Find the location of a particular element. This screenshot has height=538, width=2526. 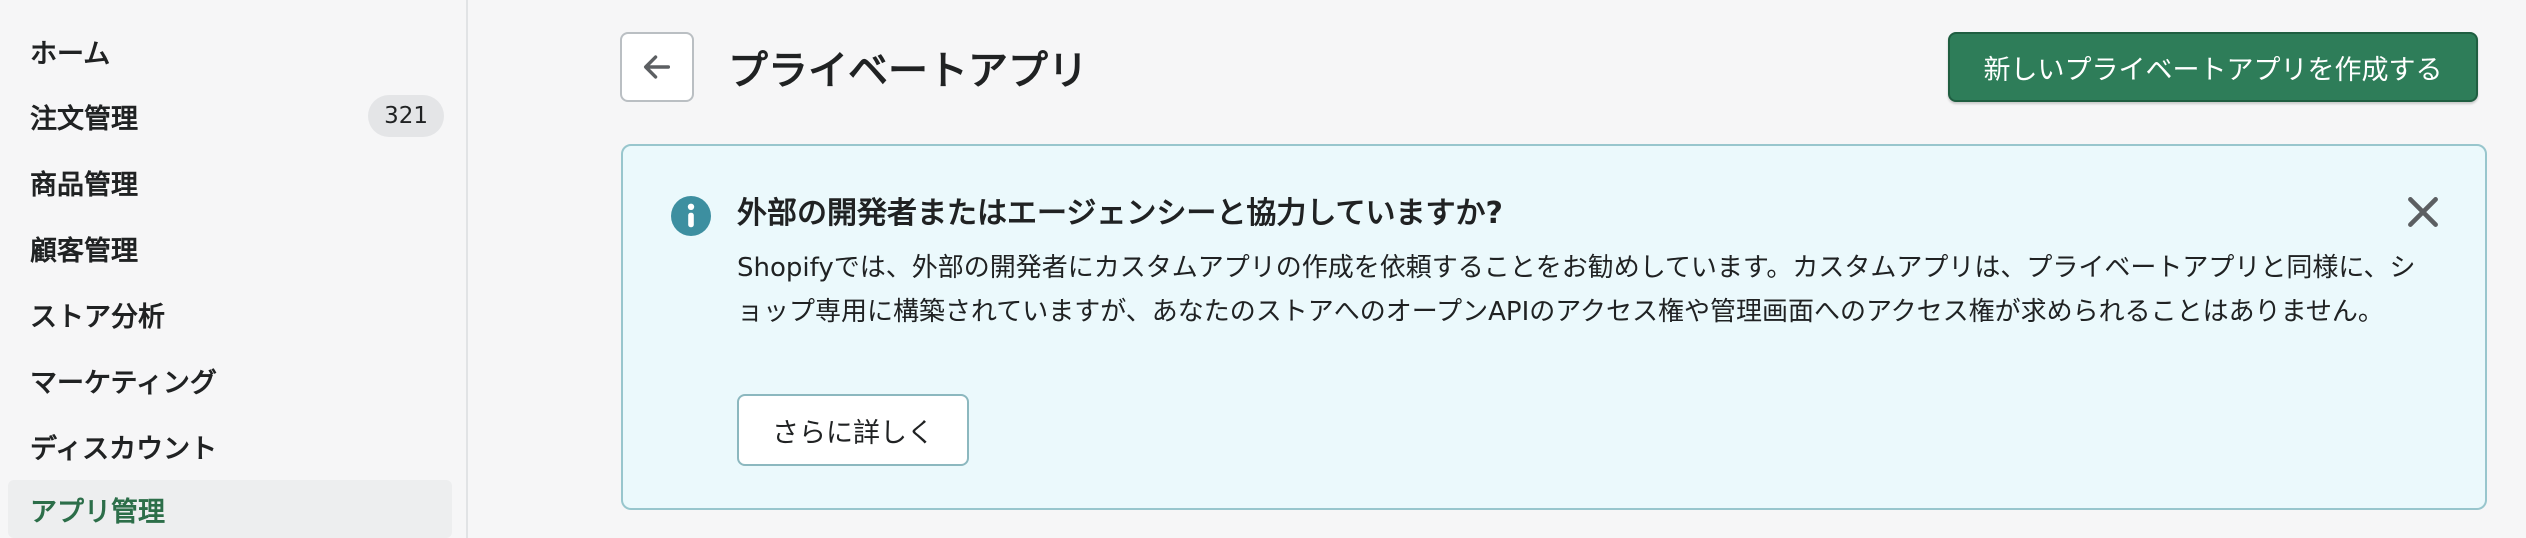

sidebar-item-orders: 注文管理 321 is located at coordinates (230, 116).